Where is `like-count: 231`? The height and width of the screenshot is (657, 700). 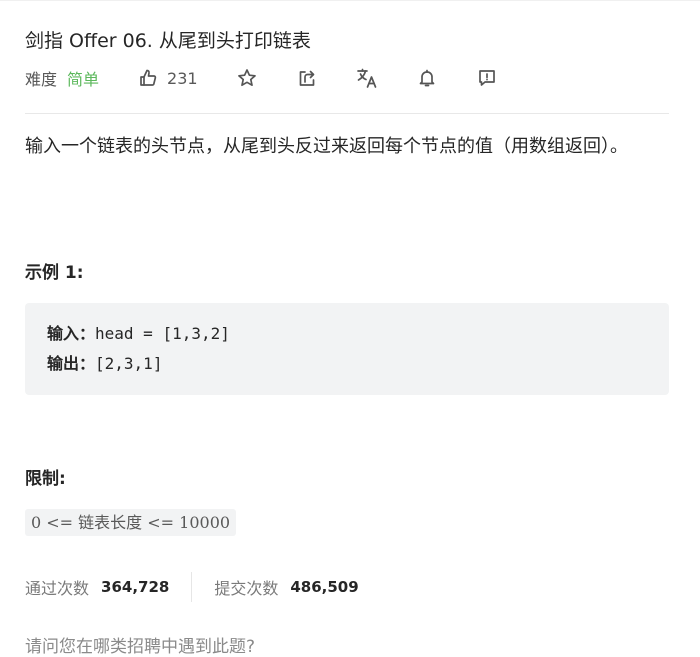
like-count: 231 is located at coordinates (182, 78).